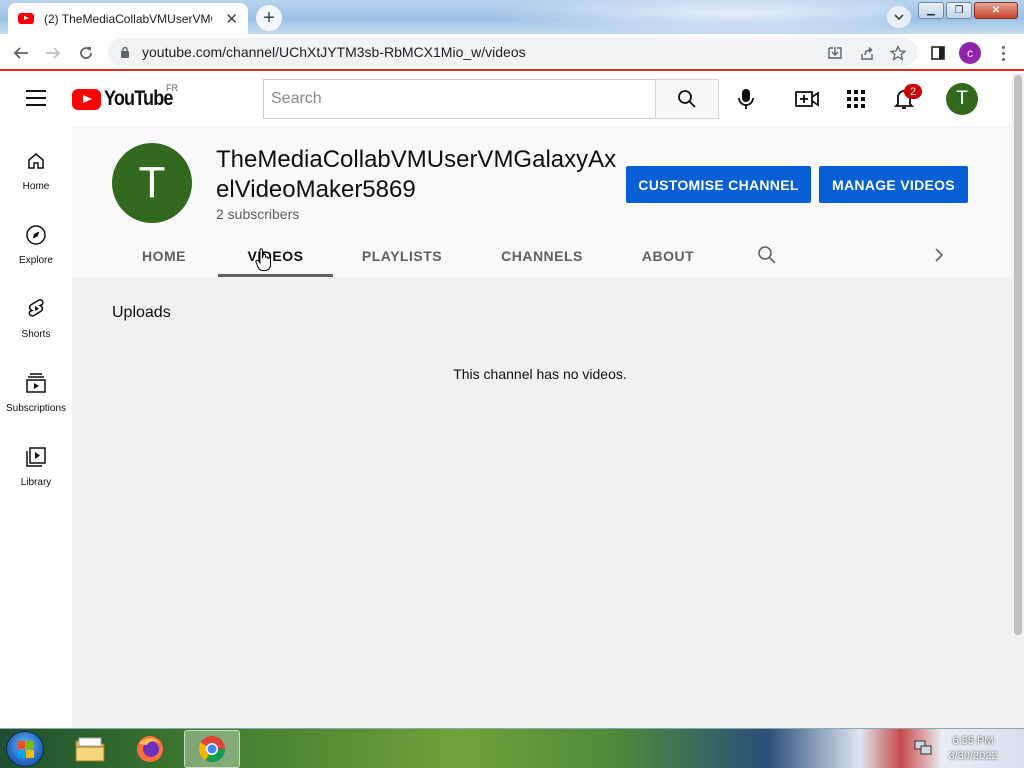 Image resolution: width=1024 pixels, height=768 pixels. What do you see at coordinates (21, 53) in the screenshot?
I see `back-arrow-icon` at bounding box center [21, 53].